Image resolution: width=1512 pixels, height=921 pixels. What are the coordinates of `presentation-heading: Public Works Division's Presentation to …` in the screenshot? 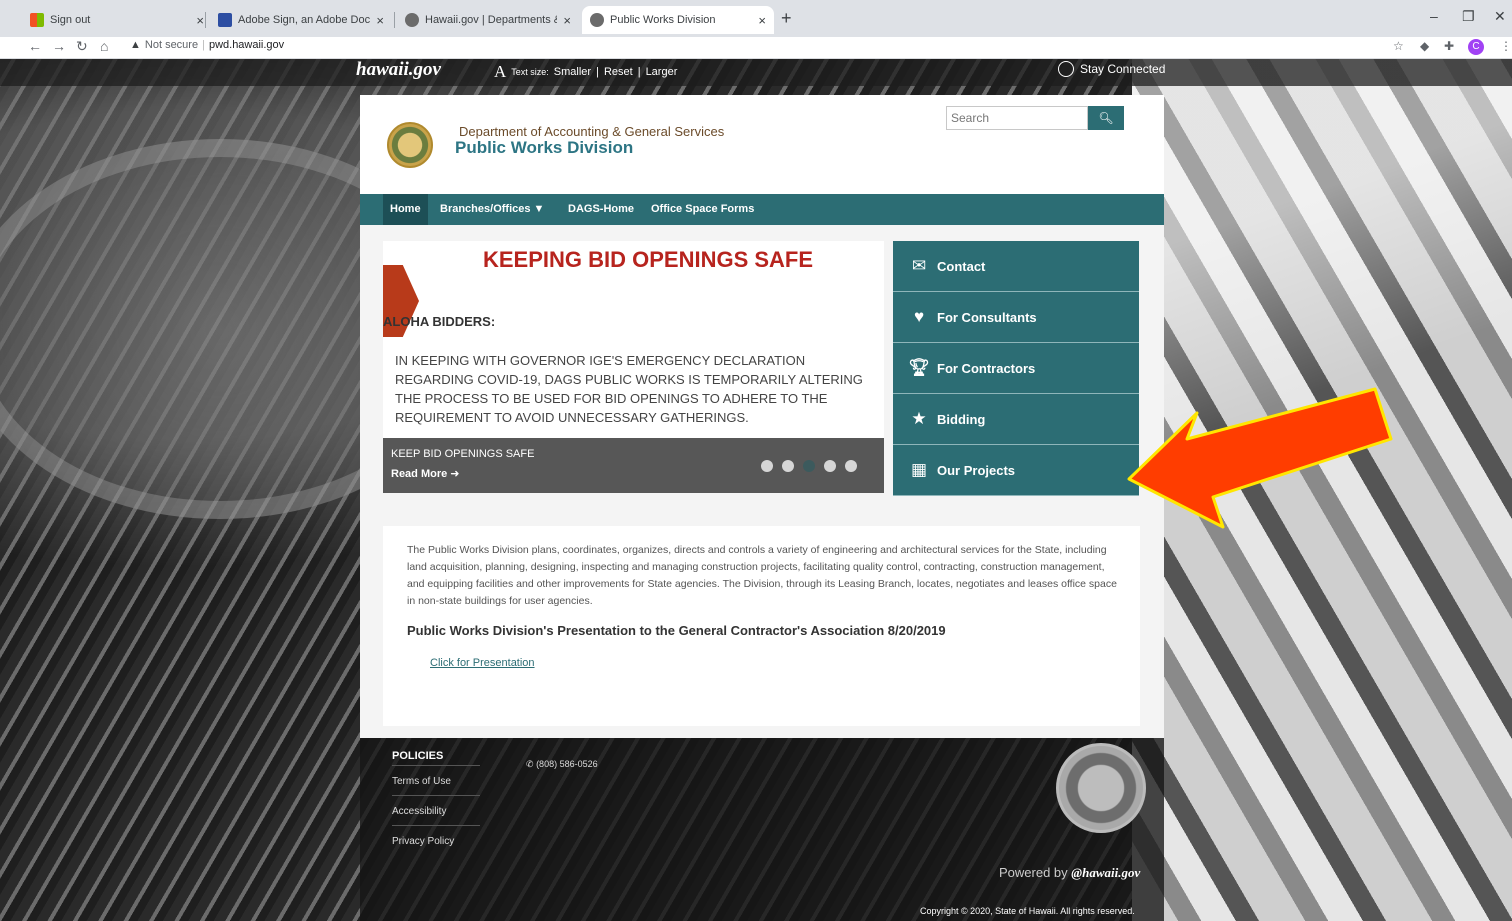 It's located at (676, 630).